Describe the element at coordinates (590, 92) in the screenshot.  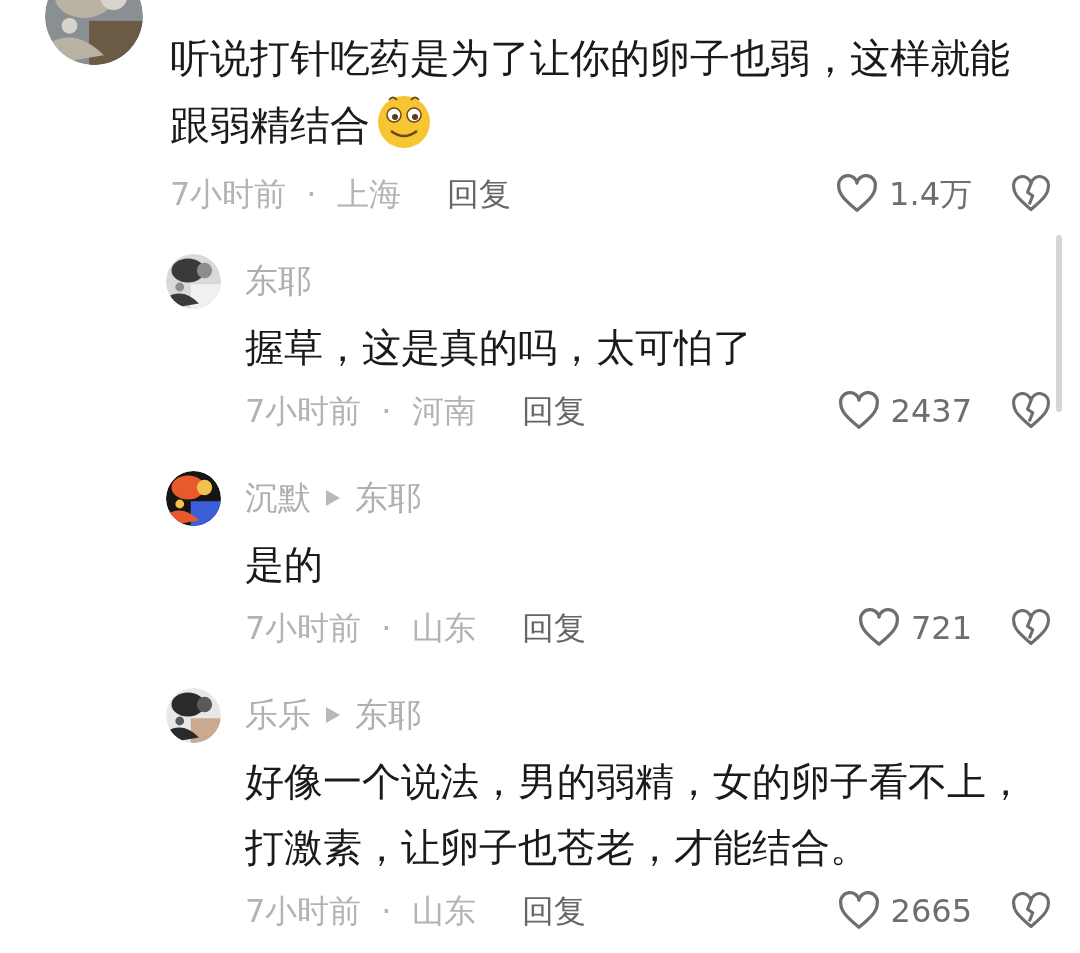
I see `comment-text: 听说打针吃药是为了让你的卵子也弱，这样就能跟弱精结合` at that location.